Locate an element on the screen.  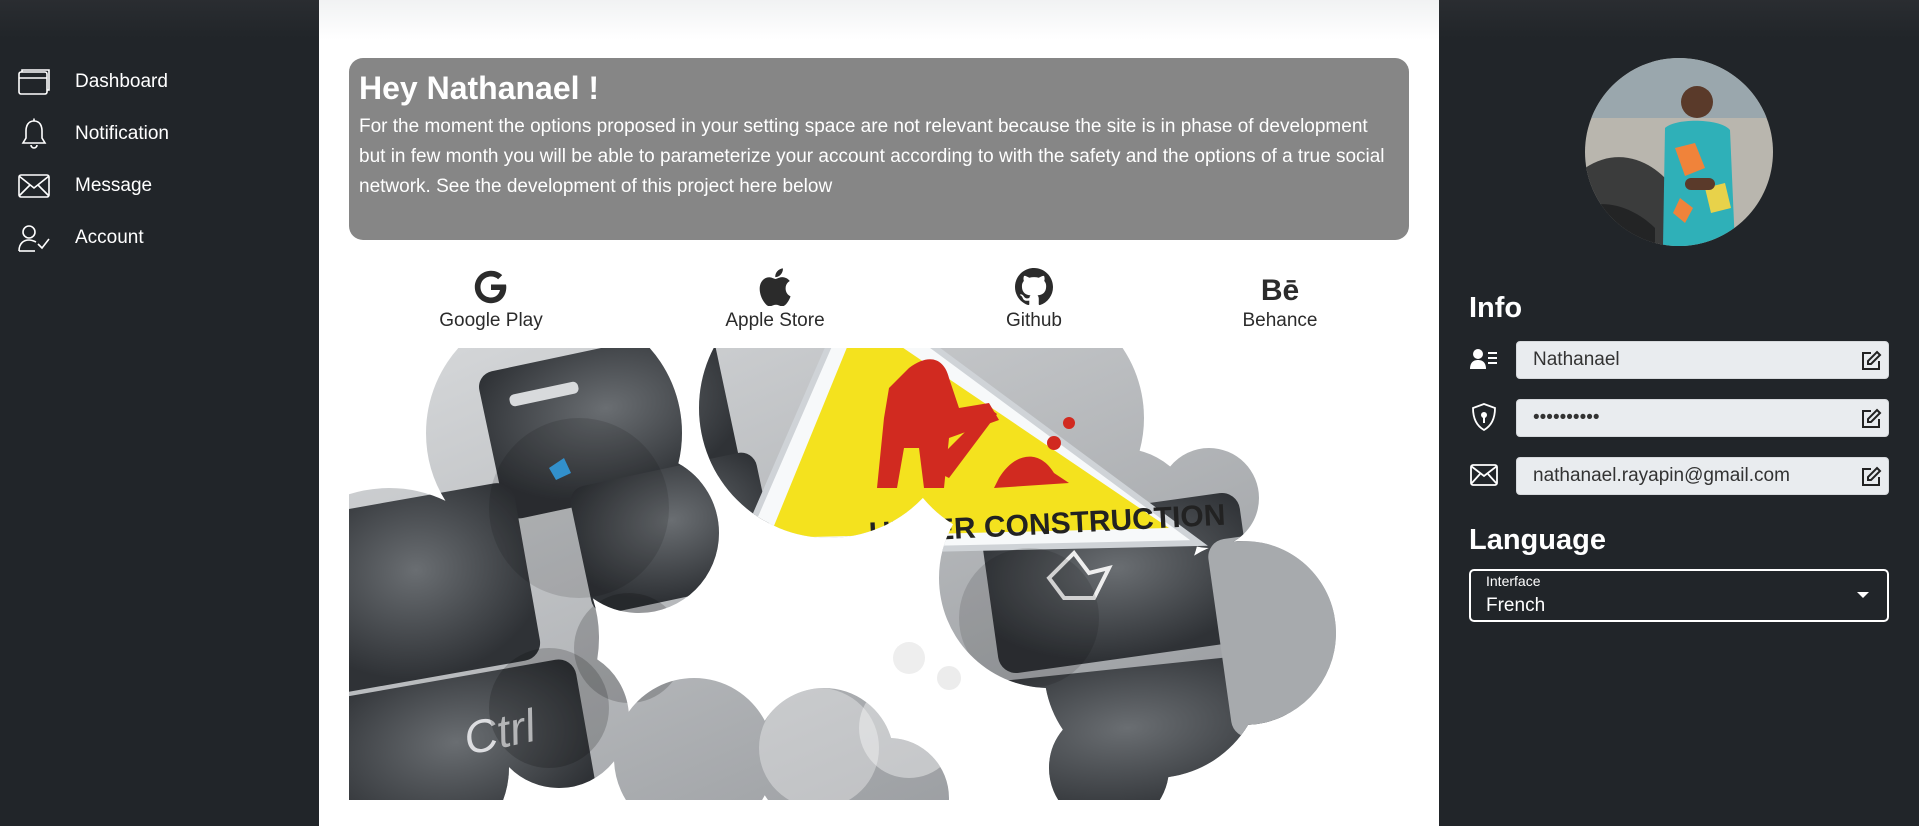
name-field-row is located at coordinates (1679, 360).